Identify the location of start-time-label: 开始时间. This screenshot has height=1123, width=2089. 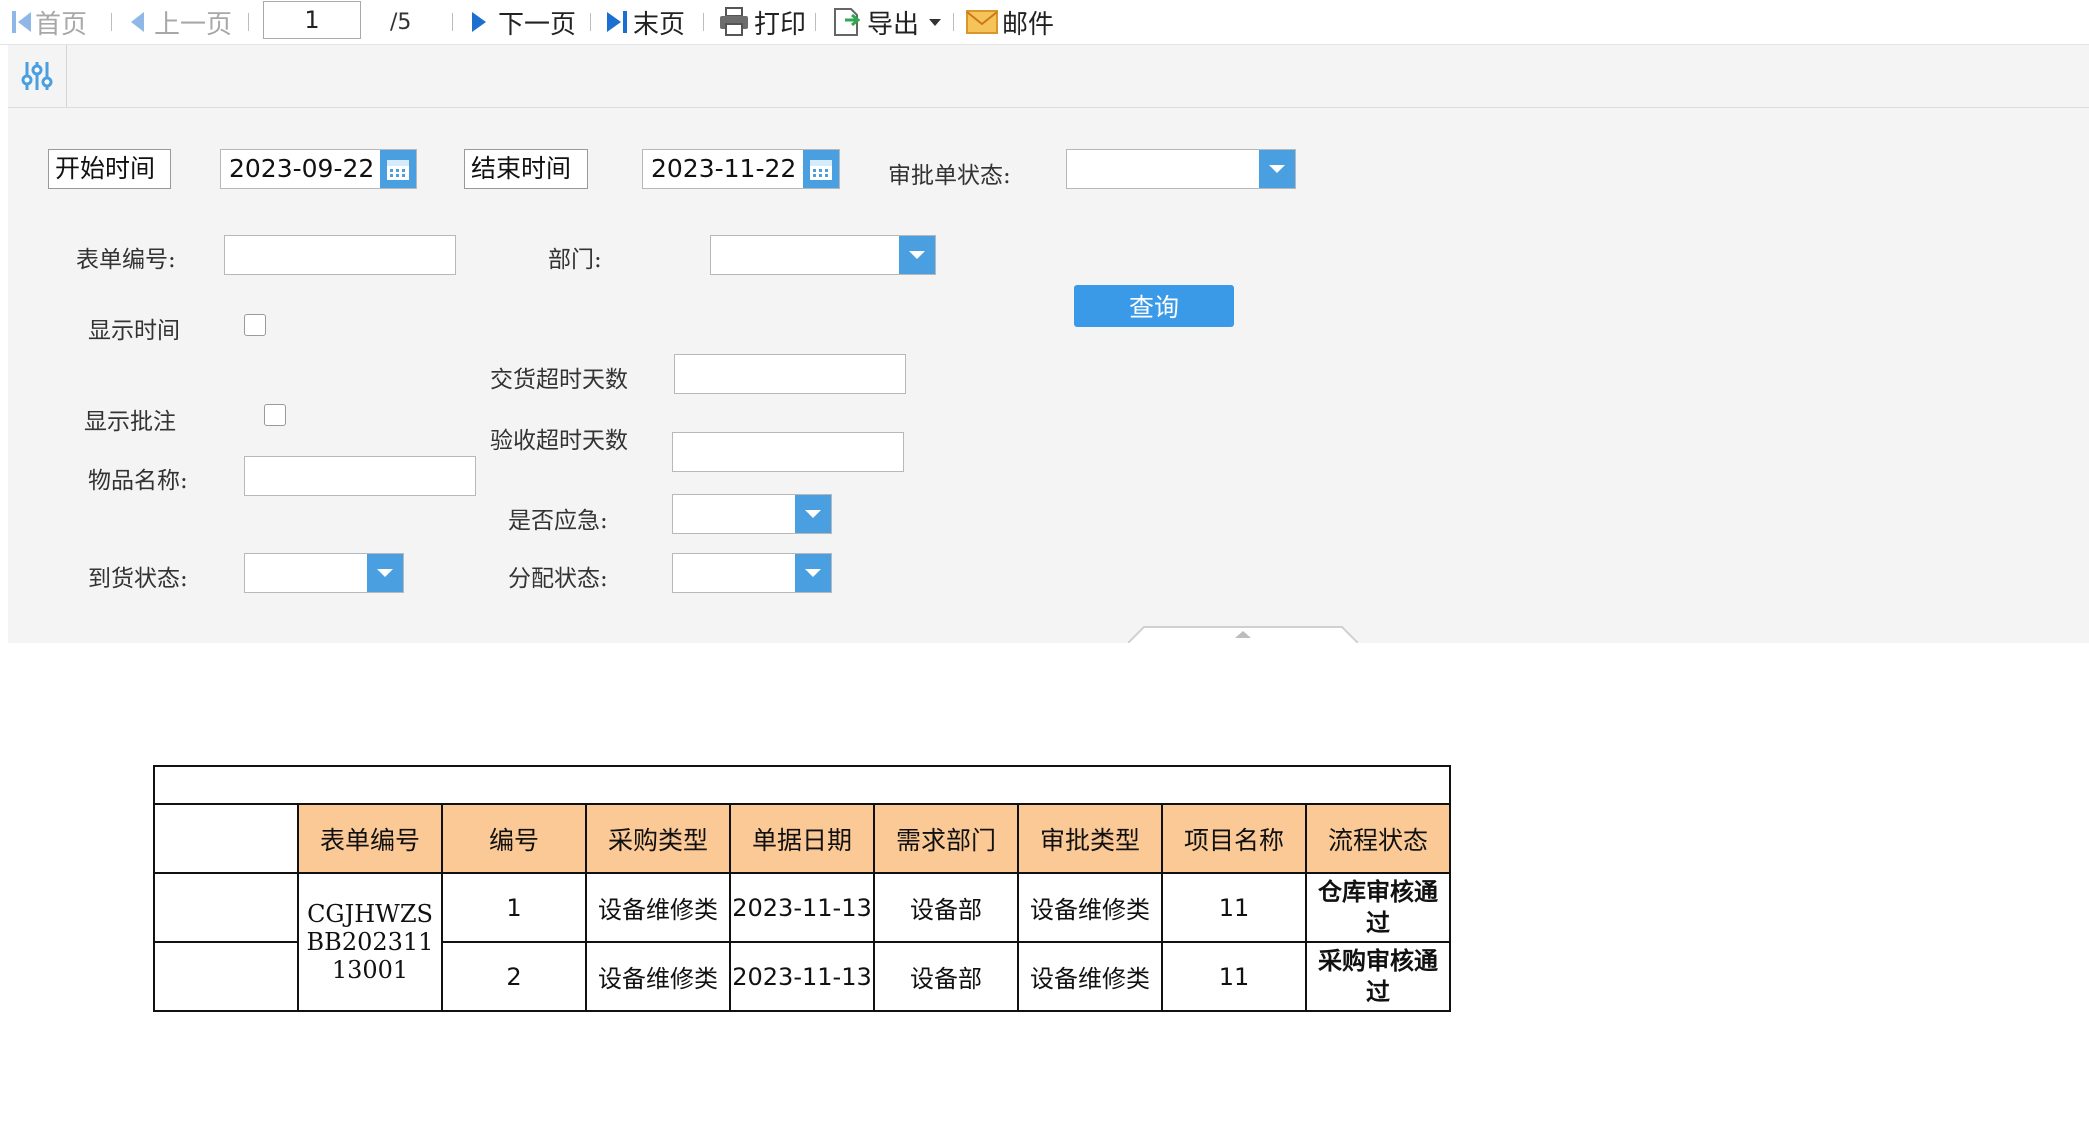
(109, 169).